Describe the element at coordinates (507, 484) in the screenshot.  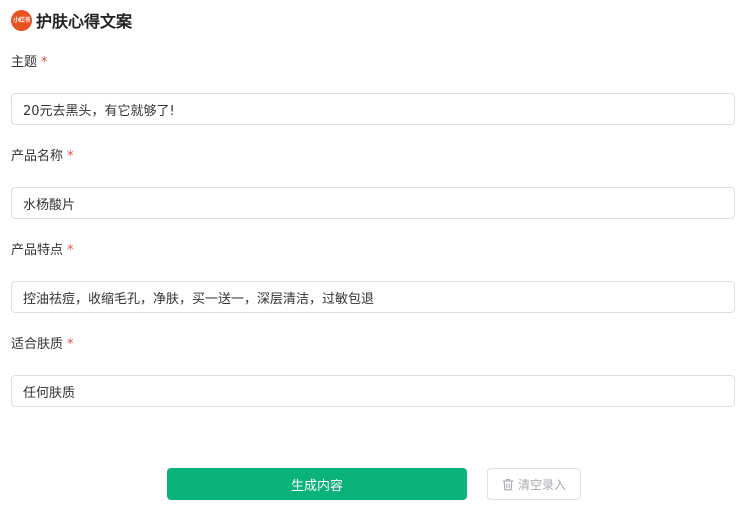
I see `trash-icon` at that location.